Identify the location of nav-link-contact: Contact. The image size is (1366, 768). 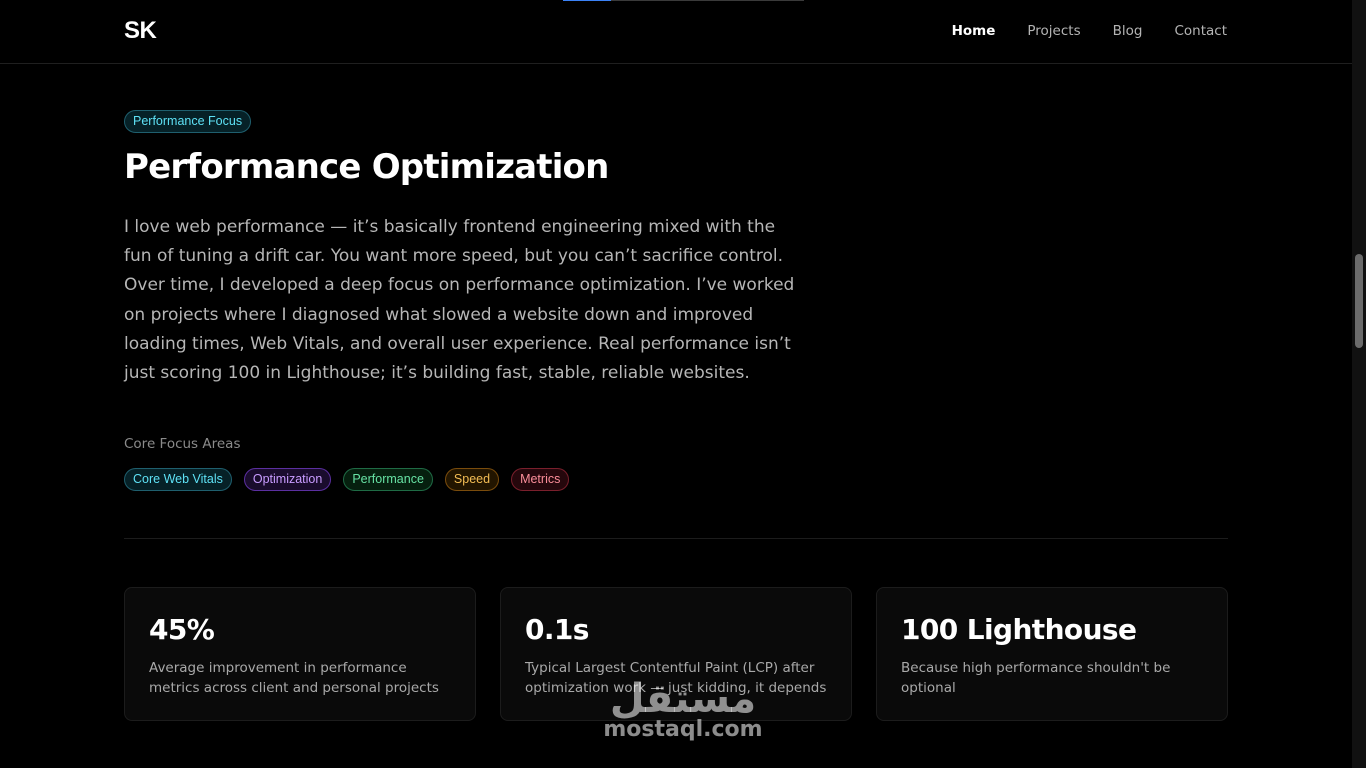
(1200, 31).